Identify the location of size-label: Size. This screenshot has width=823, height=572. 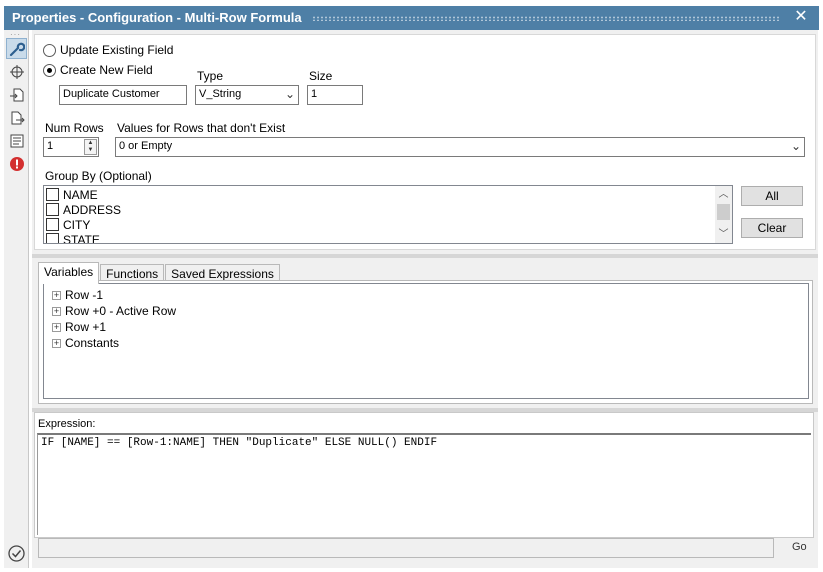
(321, 76).